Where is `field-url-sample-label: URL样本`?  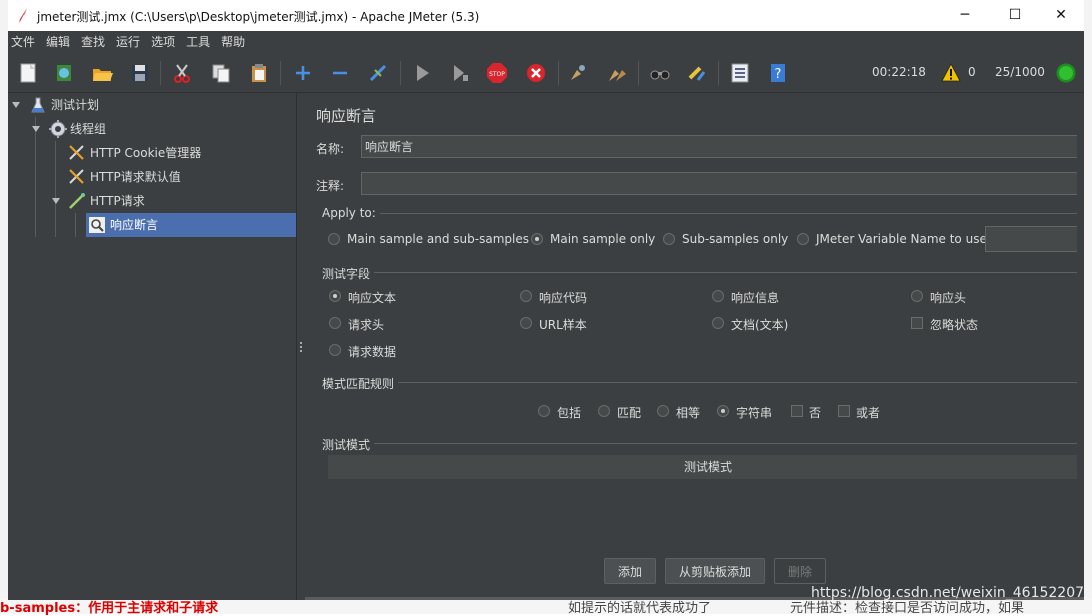
field-url-sample-label: URL样本 is located at coordinates (563, 324).